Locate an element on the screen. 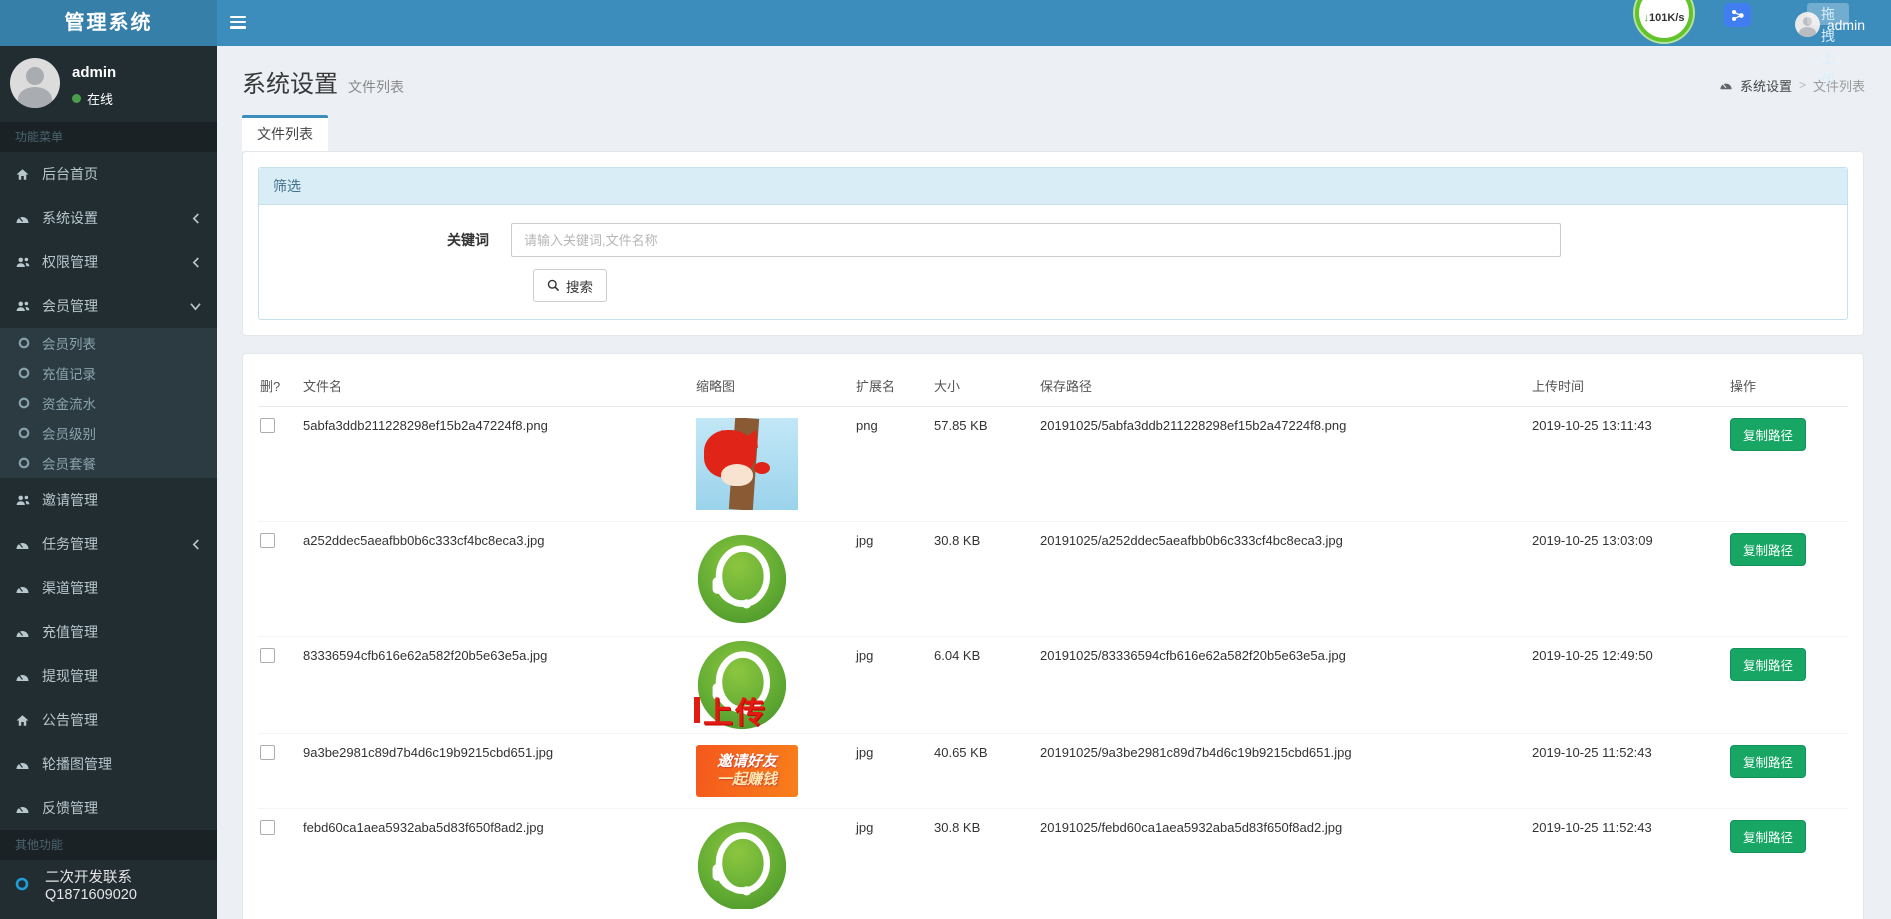  sidebar-item-members: 会员管理 is located at coordinates (108, 306).